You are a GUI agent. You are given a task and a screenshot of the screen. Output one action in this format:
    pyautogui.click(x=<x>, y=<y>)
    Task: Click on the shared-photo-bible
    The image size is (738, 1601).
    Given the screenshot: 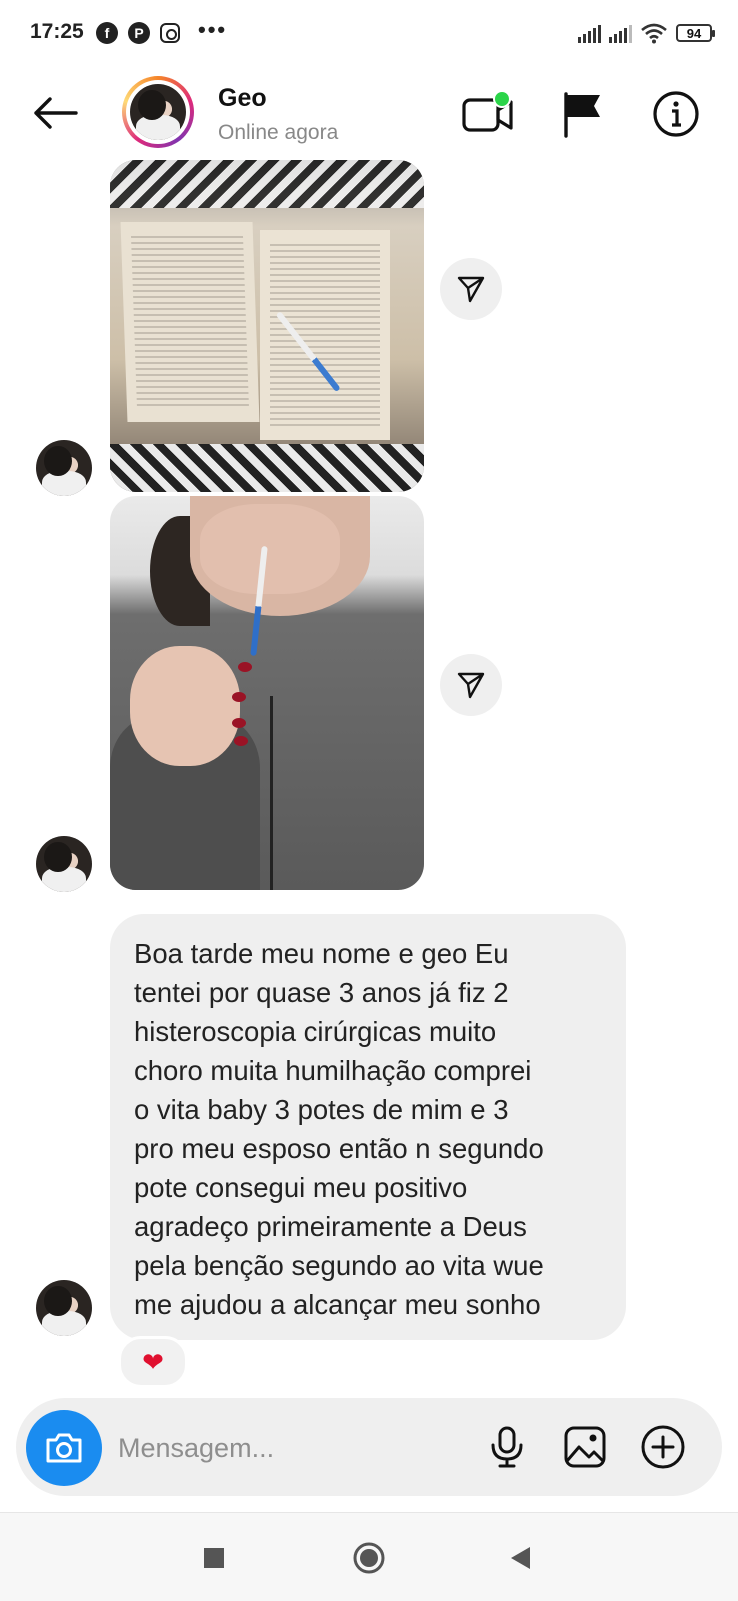 What is the action you would take?
    pyautogui.click(x=267, y=326)
    